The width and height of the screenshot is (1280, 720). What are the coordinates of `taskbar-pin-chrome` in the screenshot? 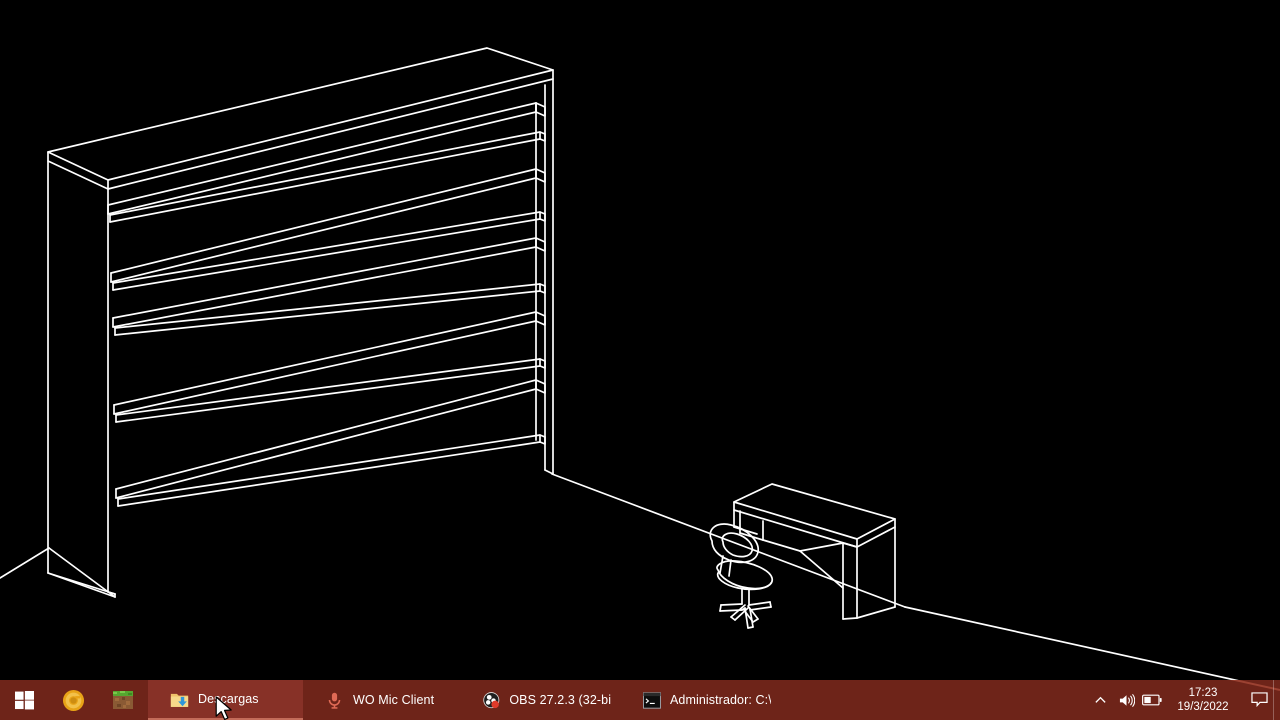 It's located at (73, 700).